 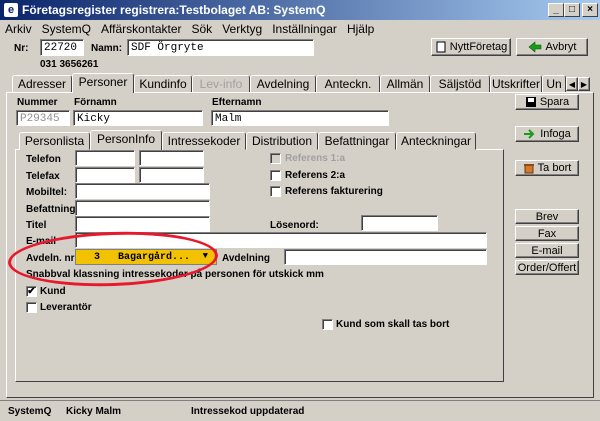 What do you see at coordinates (460, 84) in the screenshot?
I see `tab-saljstod: Säljstöd` at bounding box center [460, 84].